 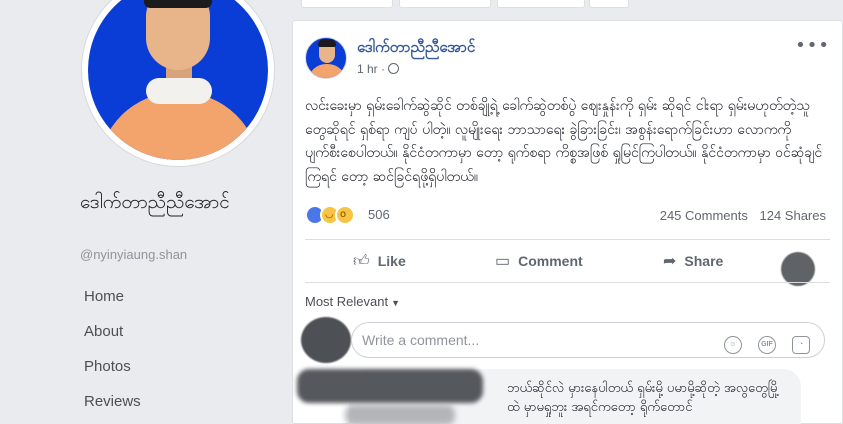 What do you see at coordinates (133, 254) in the screenshot?
I see `page-handle: @nyinyiaung.shan` at bounding box center [133, 254].